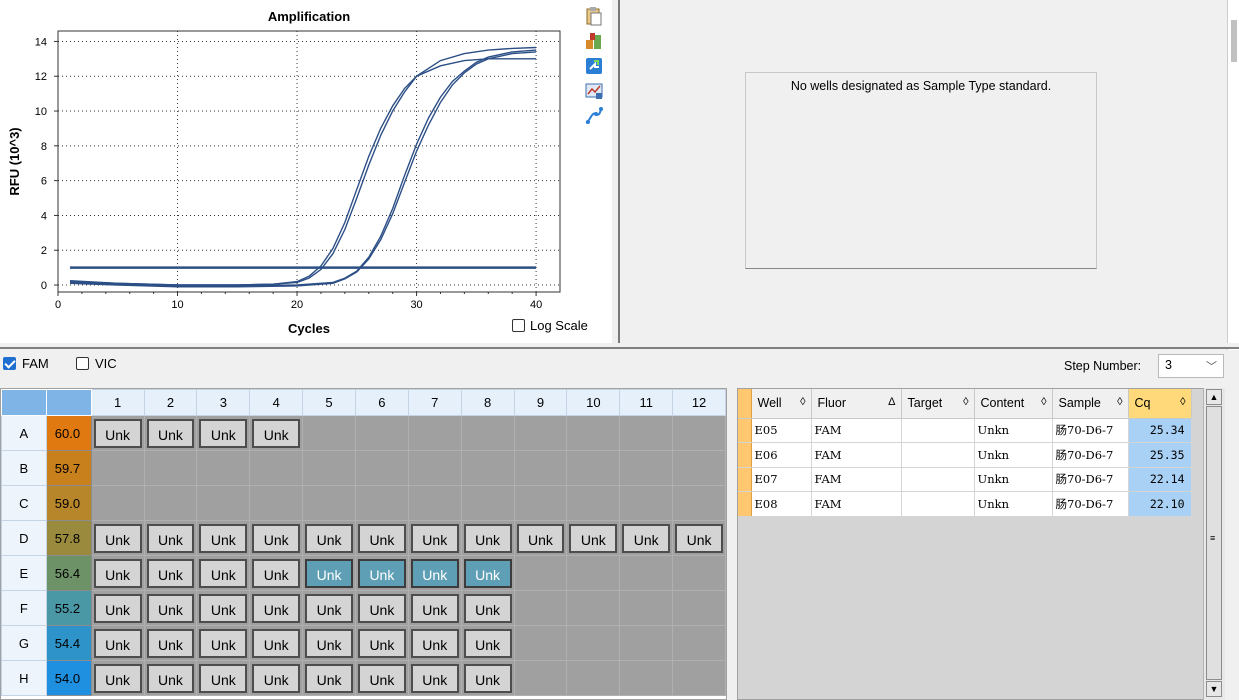 Image resolution: width=1239 pixels, height=700 pixels. What do you see at coordinates (24, 503) in the screenshot?
I see `plate-row-header: C` at bounding box center [24, 503].